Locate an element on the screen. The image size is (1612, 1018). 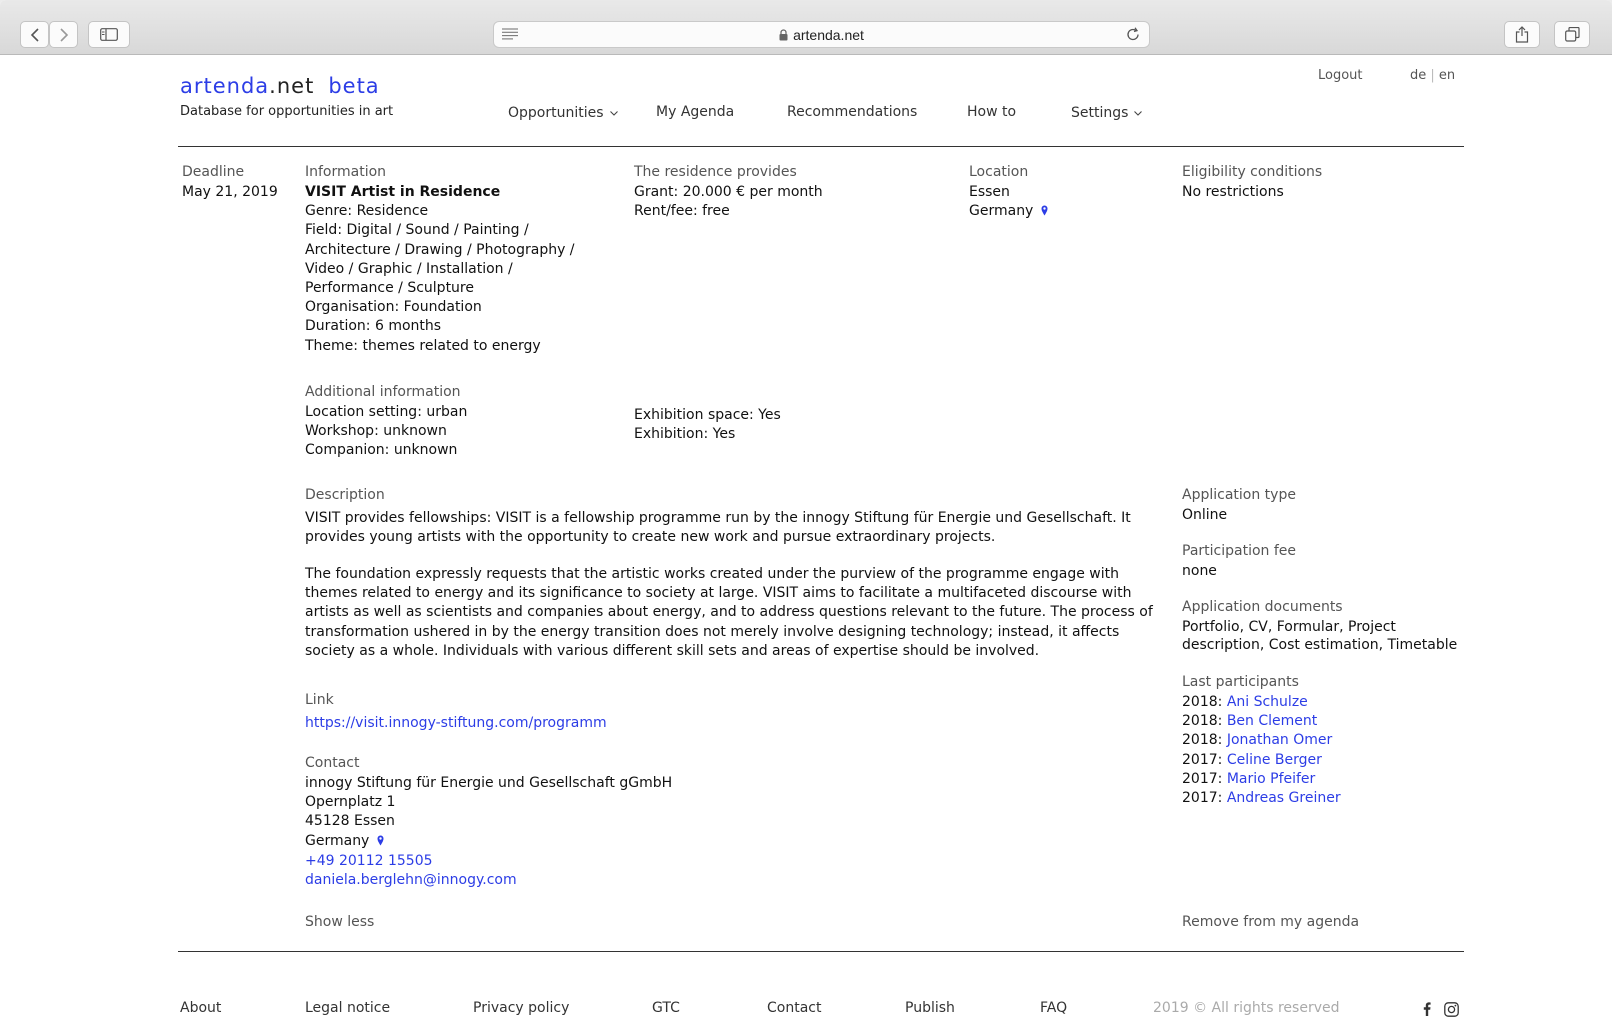
site-tagline: Database for opportunities in art is located at coordinates (287, 111).